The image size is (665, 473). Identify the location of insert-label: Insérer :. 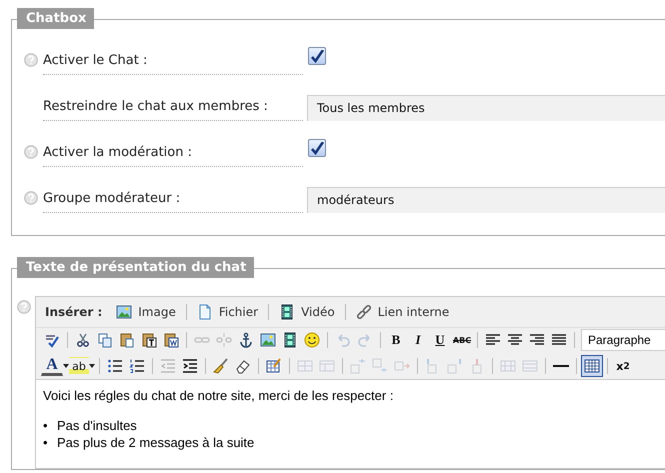
(73, 312).